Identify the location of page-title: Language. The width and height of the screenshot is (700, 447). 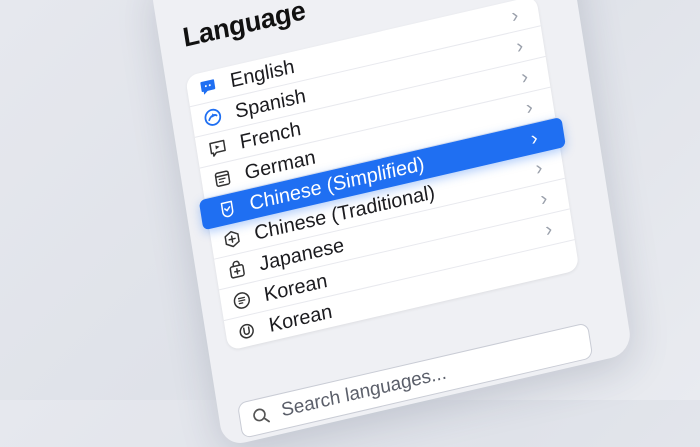
(244, 26).